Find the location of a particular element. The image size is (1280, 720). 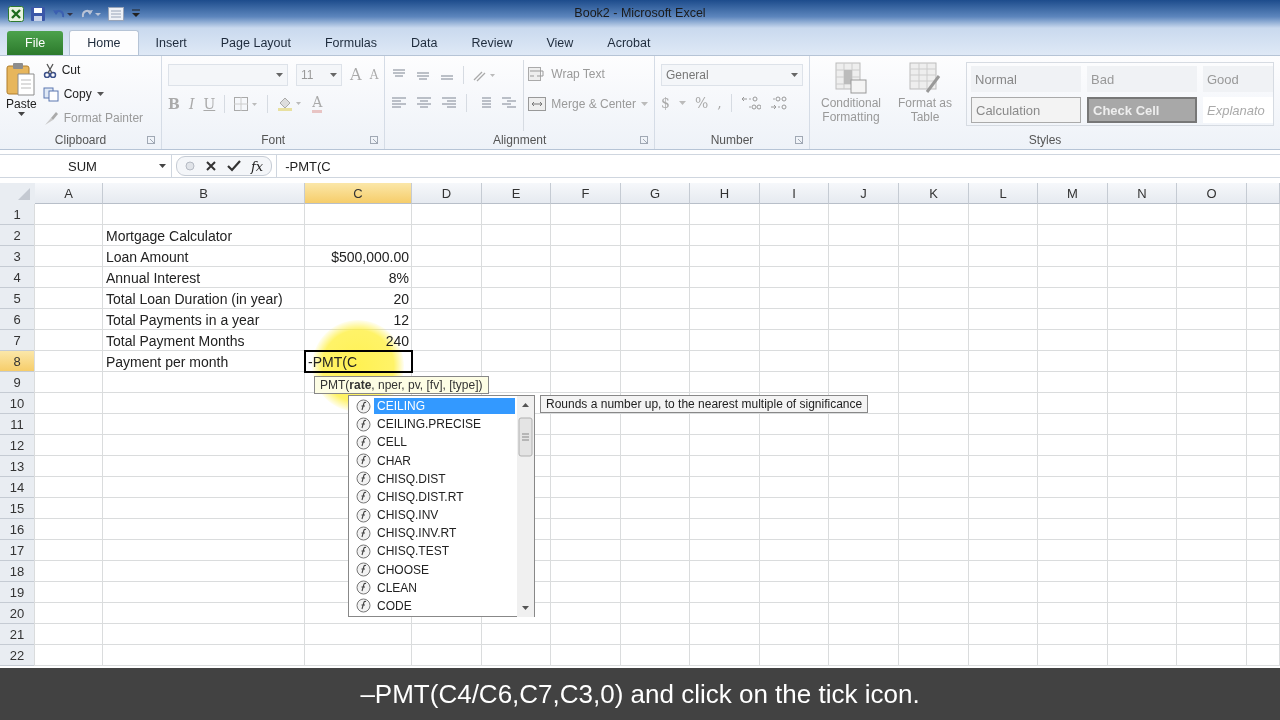

table-cell-text: Total Payment Months is located at coordinates (175, 341).